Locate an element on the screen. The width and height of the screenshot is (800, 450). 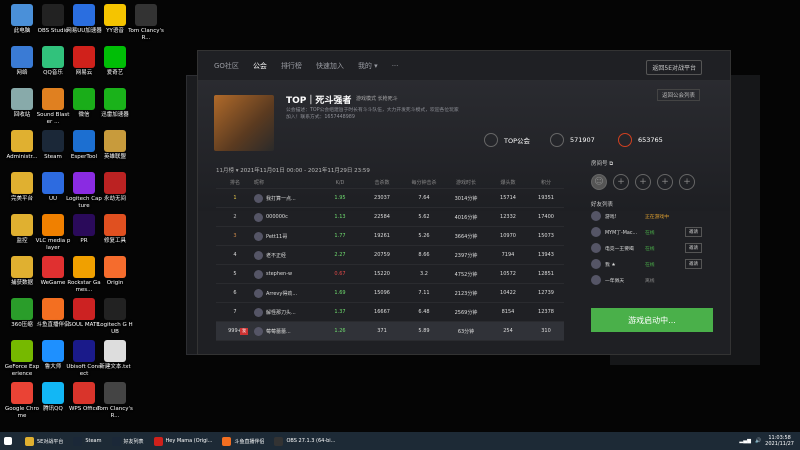
table-row: 7 解怪那刀头... 1.37 16667 6.48 2569分钟 8154 12378 is located at coordinates (390, 312).